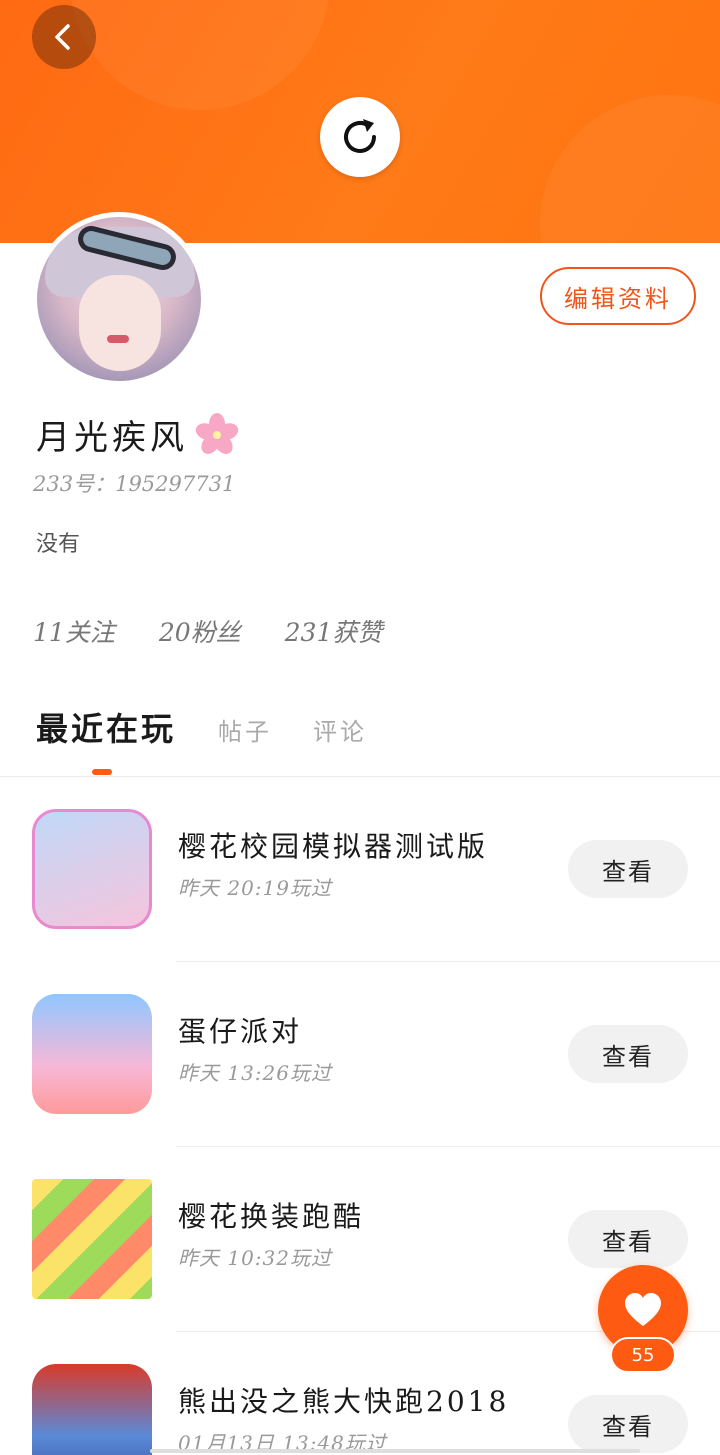 The height and width of the screenshot is (1455, 720). I want to click on stats-row: 11关注 20粉丝 231获赞, so click(229, 631).